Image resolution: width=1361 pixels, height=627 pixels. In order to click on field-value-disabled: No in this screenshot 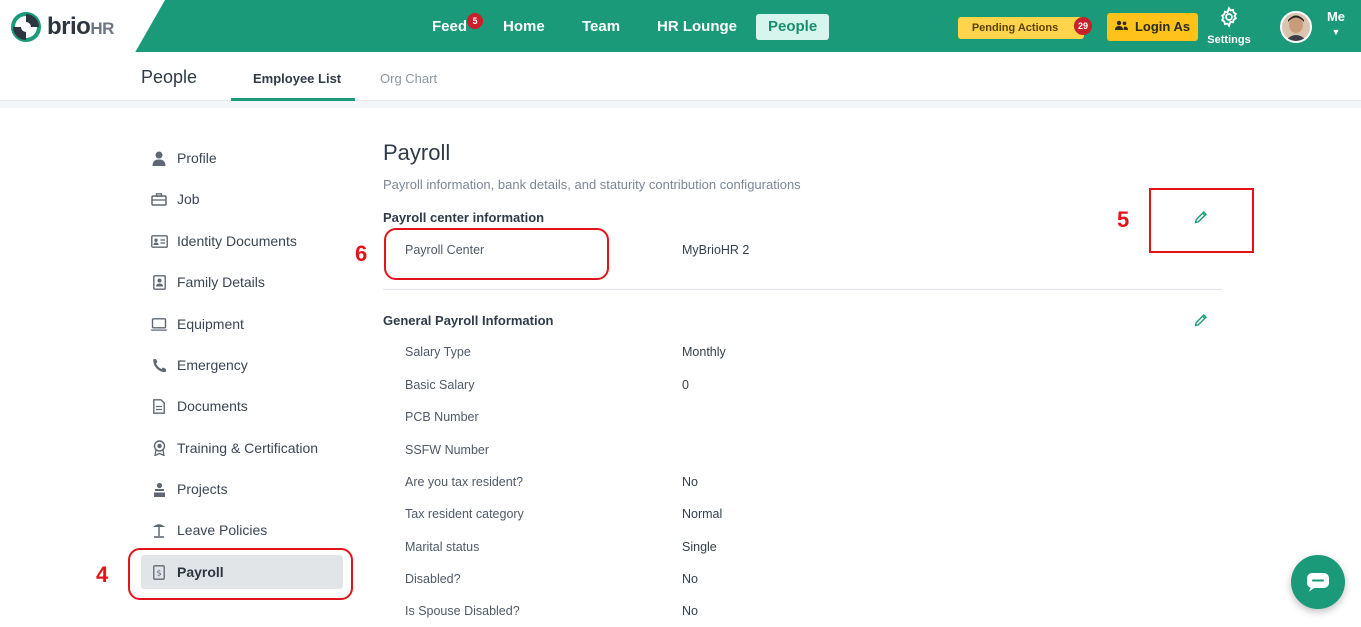, I will do `click(690, 579)`.